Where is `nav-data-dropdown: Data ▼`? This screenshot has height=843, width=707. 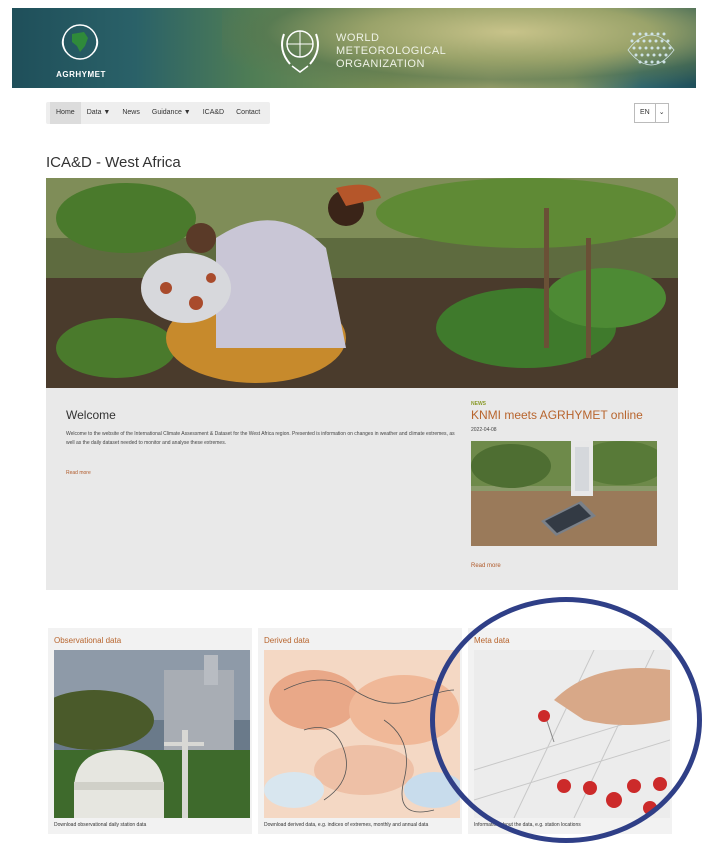 nav-data-dropdown: Data ▼ is located at coordinates (99, 113).